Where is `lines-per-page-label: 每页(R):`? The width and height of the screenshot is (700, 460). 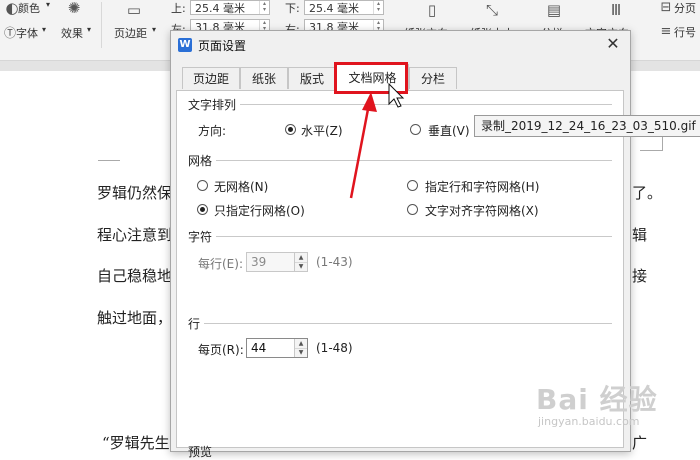
lines-per-page-label: 每页(R): is located at coordinates (221, 350).